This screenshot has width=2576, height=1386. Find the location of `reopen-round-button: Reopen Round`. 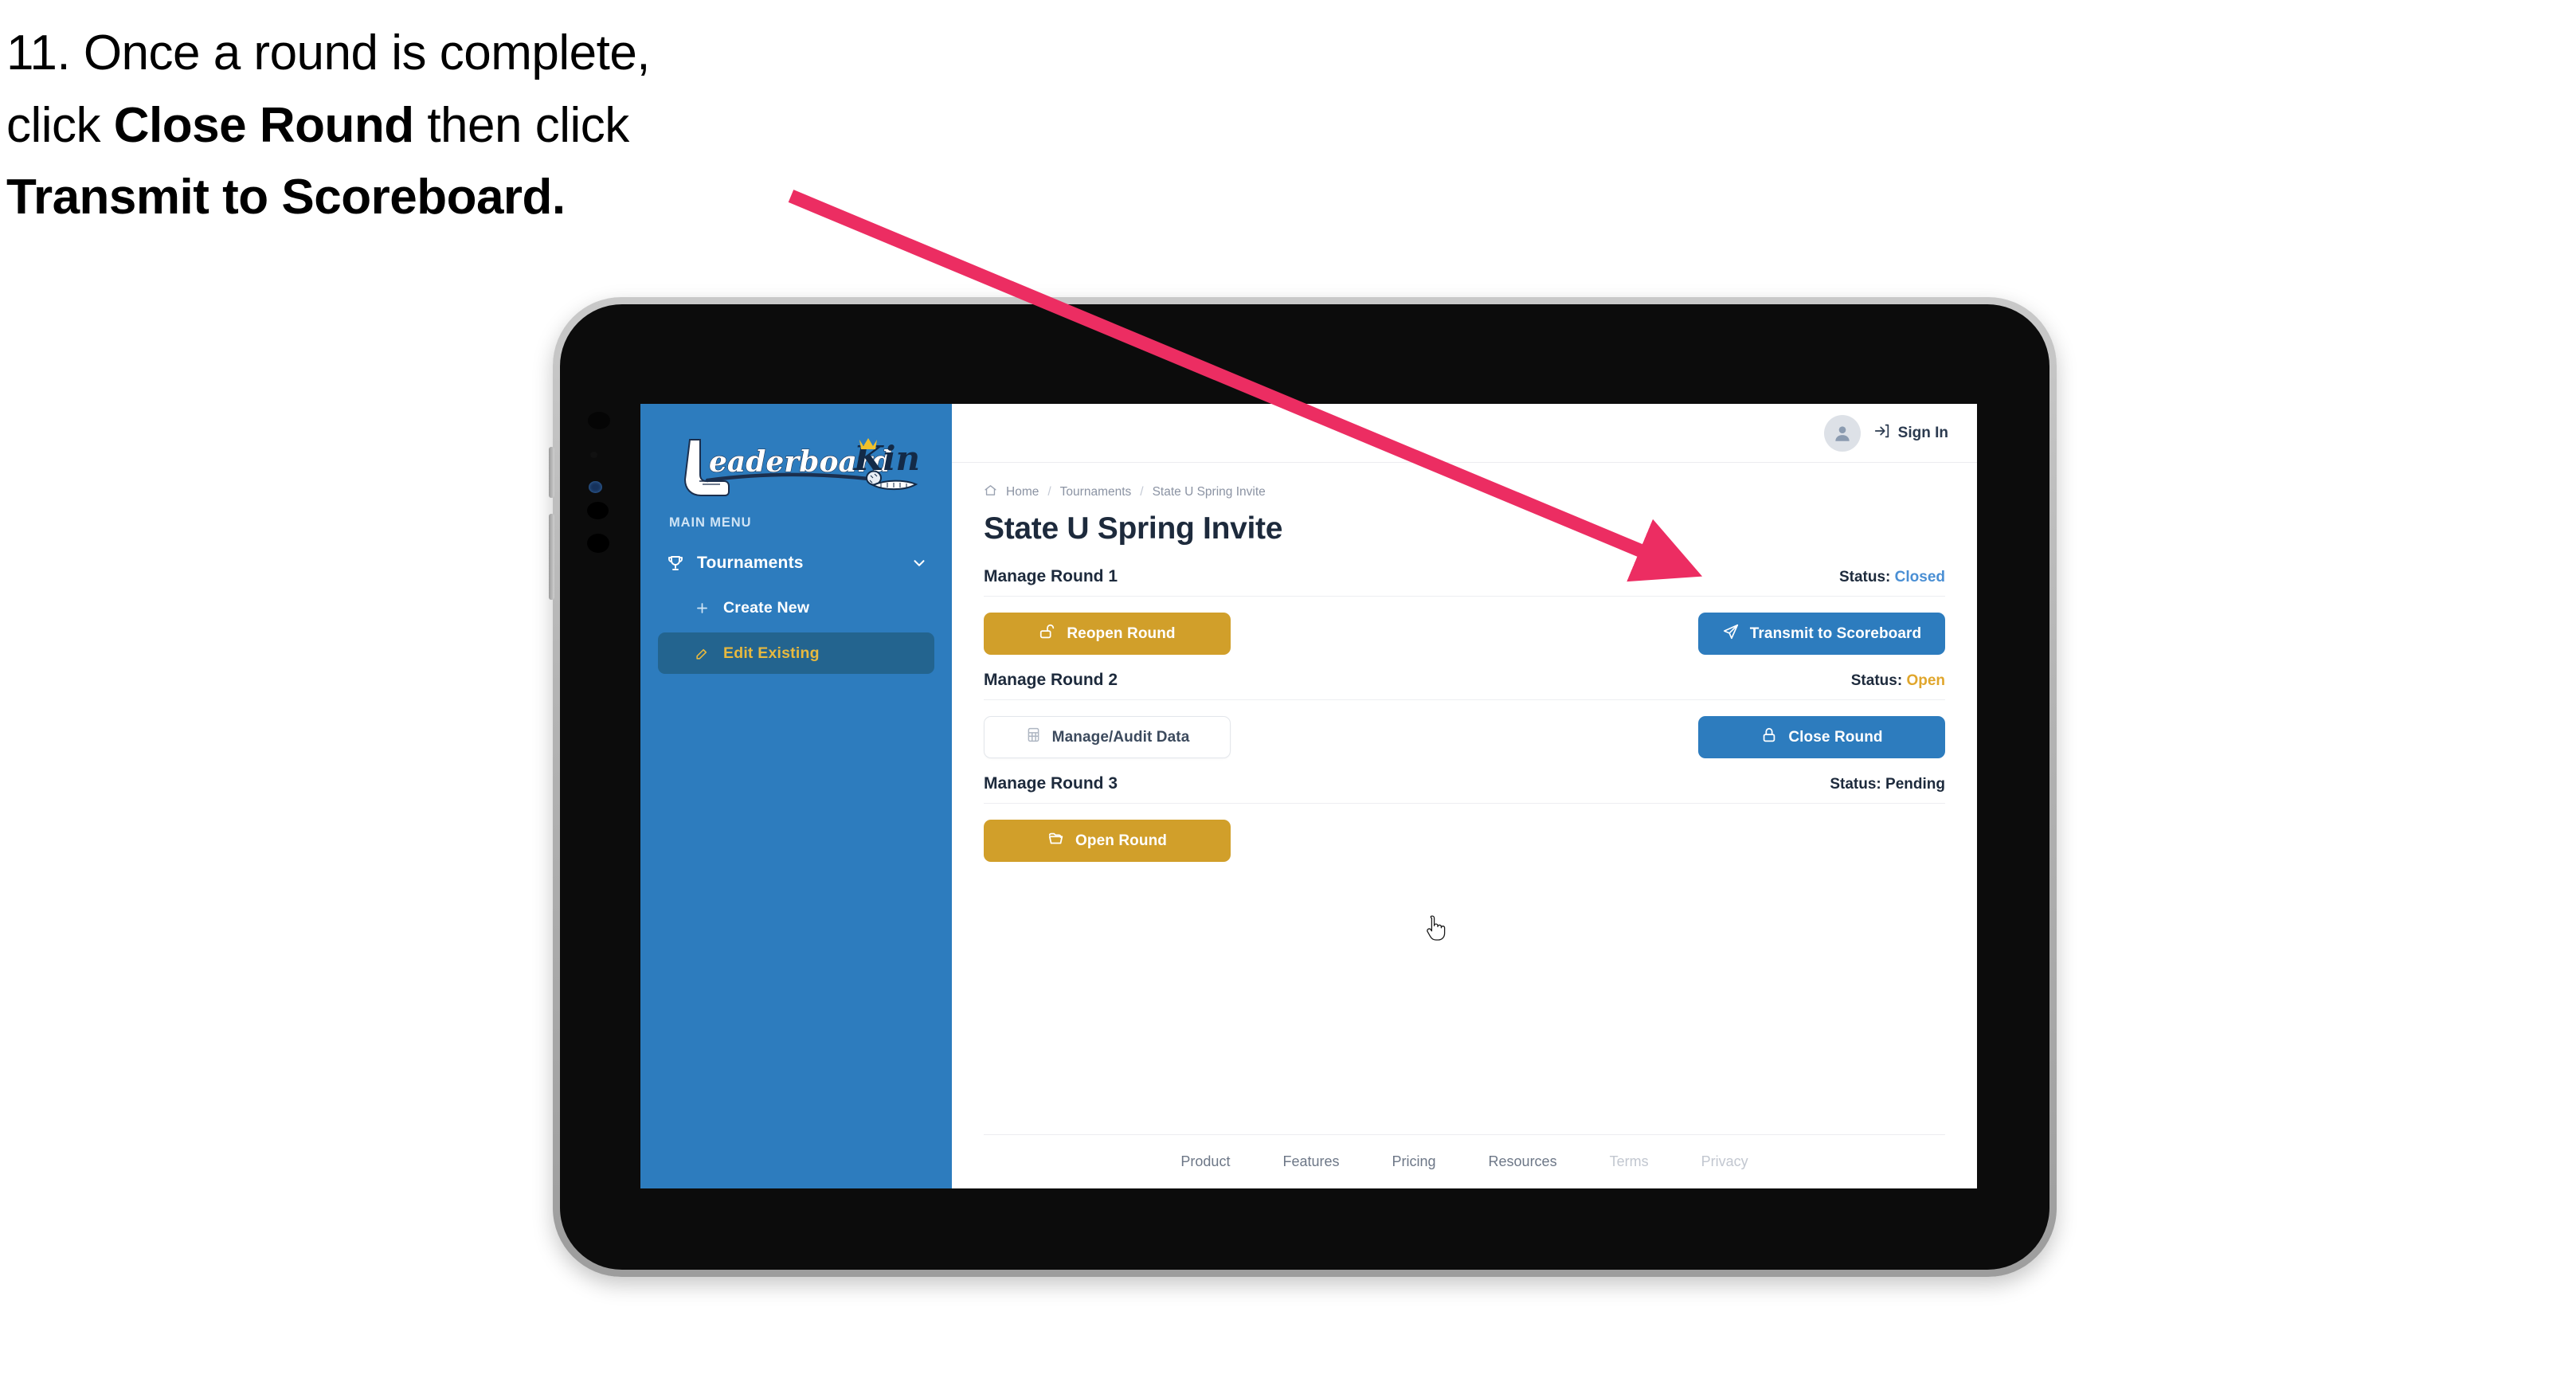

reopen-round-button: Reopen Round is located at coordinates (1107, 634).